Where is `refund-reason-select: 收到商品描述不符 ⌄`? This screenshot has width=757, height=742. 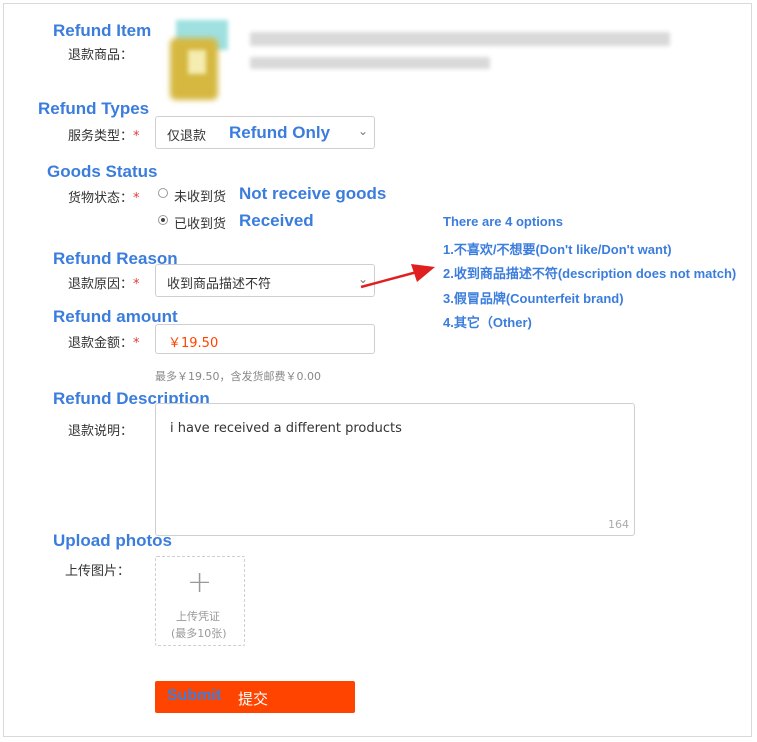
refund-reason-select: 收到商品描述不符 ⌄ is located at coordinates (265, 280).